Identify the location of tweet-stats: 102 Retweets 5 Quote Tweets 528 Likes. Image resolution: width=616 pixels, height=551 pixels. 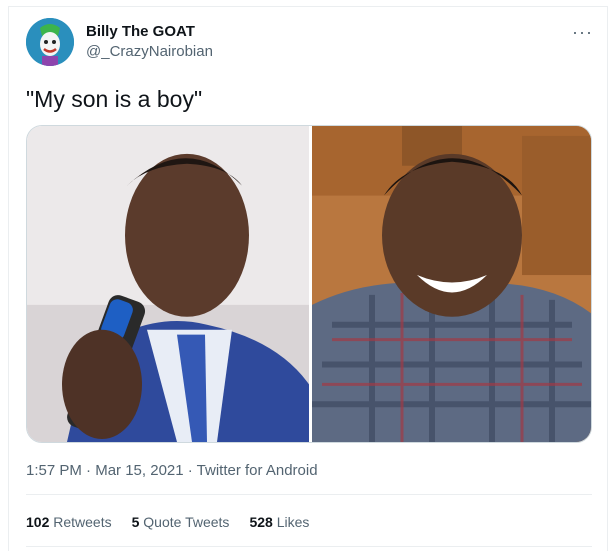
(167, 522).